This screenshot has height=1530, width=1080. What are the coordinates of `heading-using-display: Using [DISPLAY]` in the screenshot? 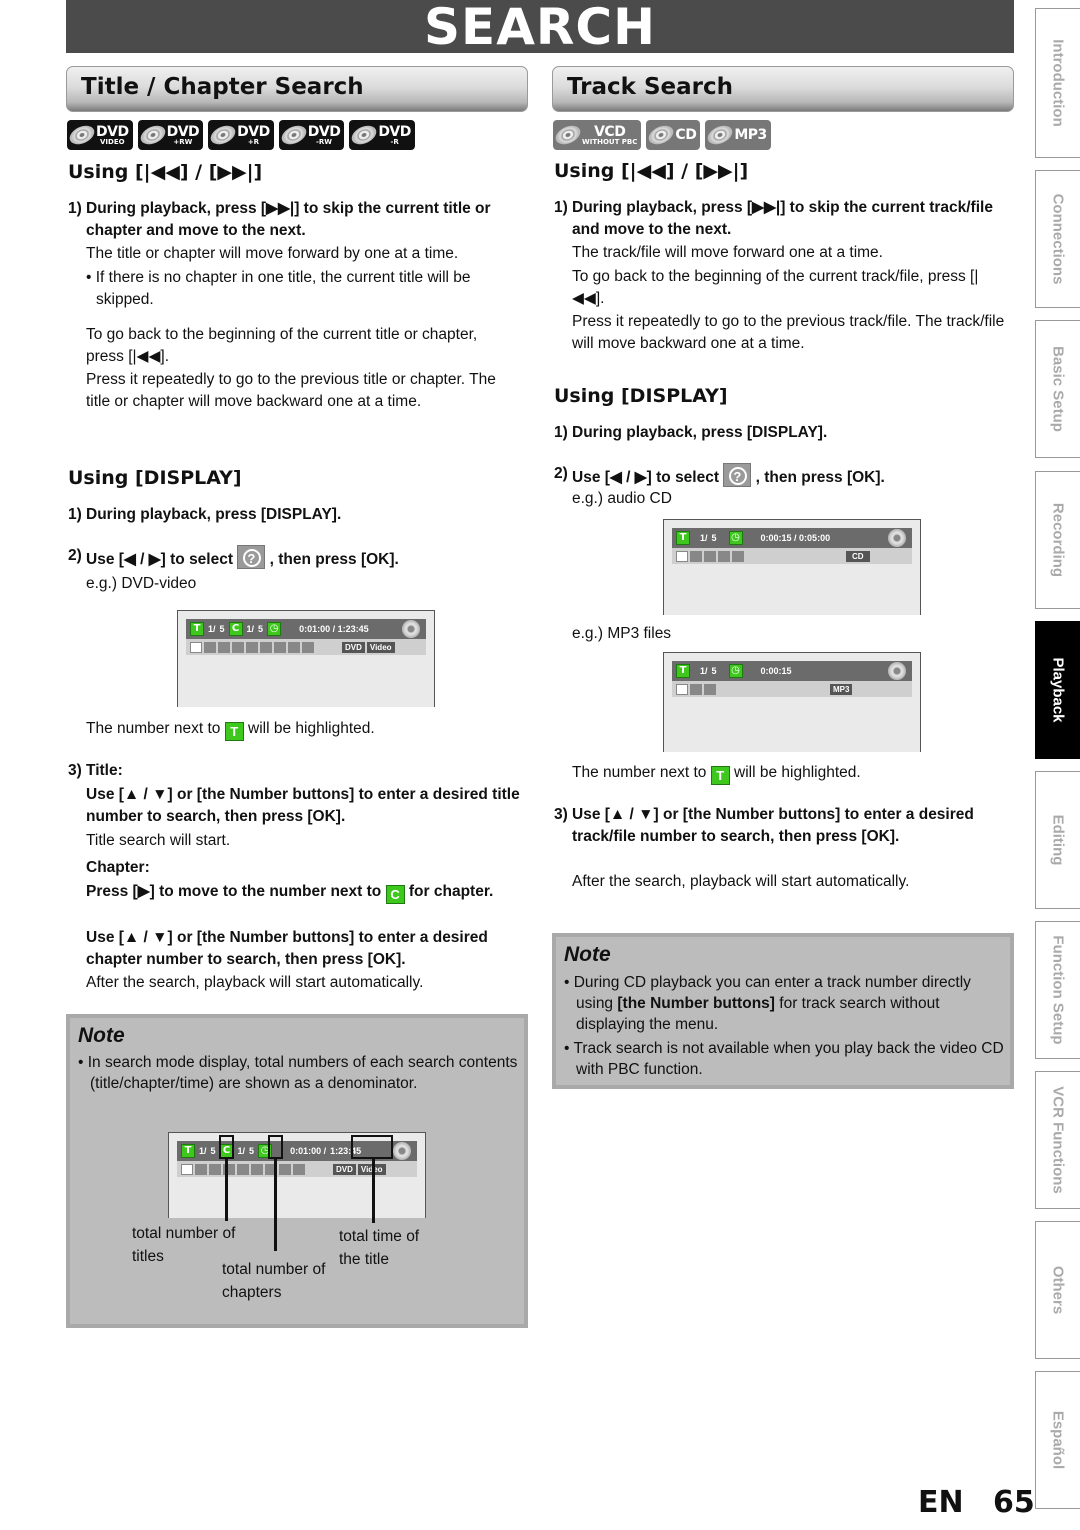 It's located at (155, 478).